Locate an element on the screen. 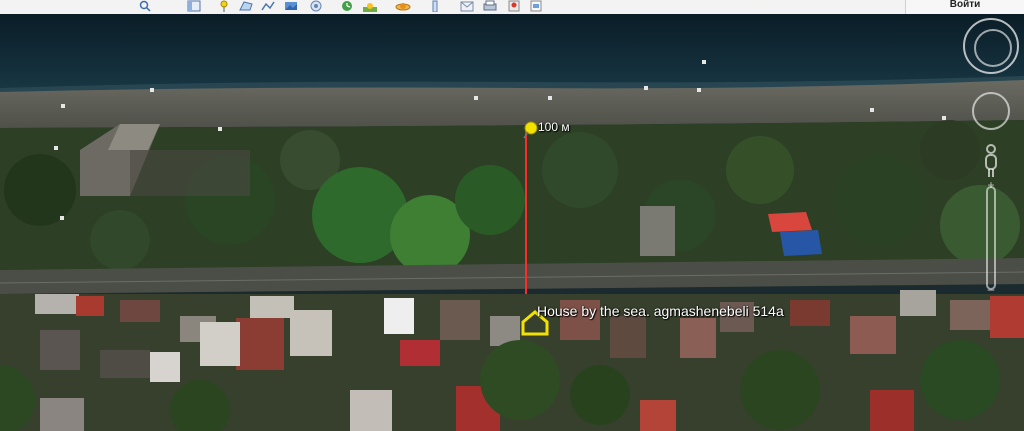 This screenshot has height=431, width=1024. image-overlay-icon is located at coordinates (291, 6).